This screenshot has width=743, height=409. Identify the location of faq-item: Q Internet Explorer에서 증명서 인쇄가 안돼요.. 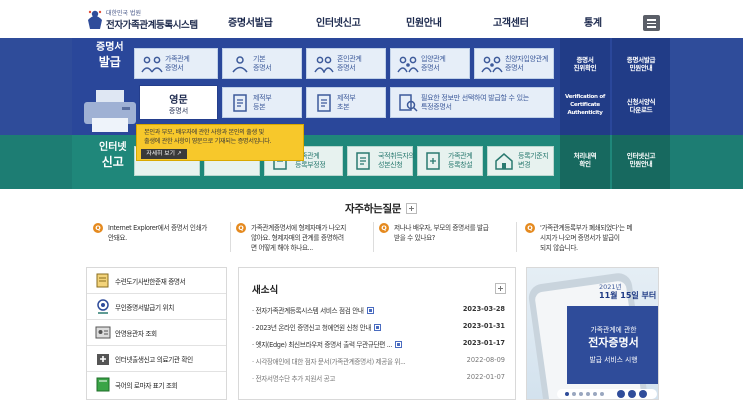
(160, 241).